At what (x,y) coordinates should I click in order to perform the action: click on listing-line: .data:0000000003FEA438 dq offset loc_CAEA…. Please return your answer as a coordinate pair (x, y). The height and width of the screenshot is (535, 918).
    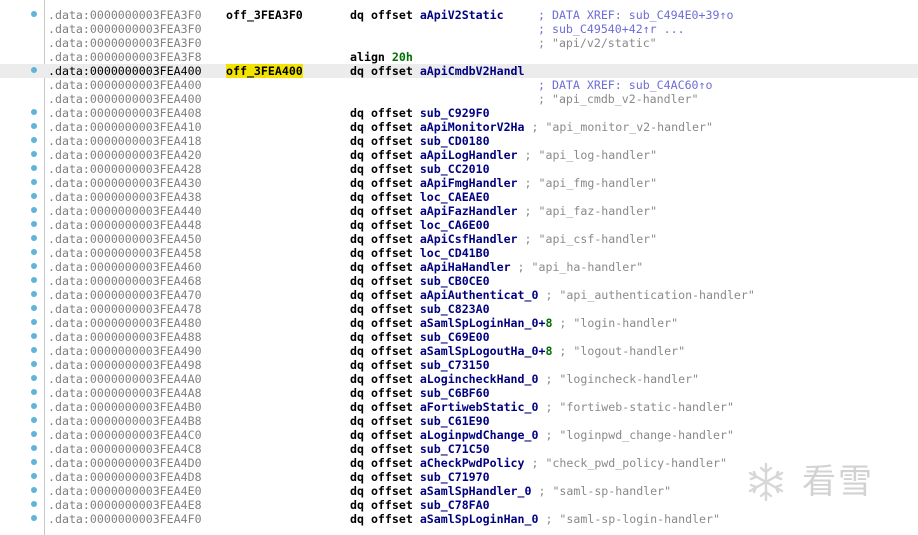
    Looking at the image, I should click on (459, 197).